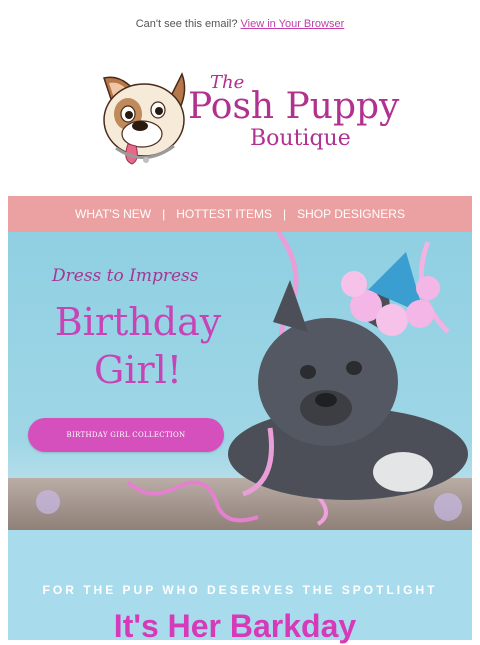 The width and height of the screenshot is (480, 645). What do you see at coordinates (126, 435) in the screenshot?
I see `birthday-collection-button: BIRTHDAY GIRL COLLECTION` at bounding box center [126, 435].